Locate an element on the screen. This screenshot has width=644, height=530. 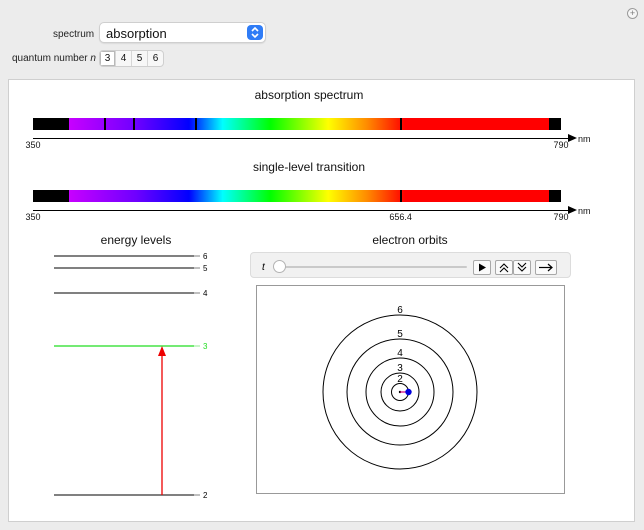
play-icon is located at coordinates (482, 267).